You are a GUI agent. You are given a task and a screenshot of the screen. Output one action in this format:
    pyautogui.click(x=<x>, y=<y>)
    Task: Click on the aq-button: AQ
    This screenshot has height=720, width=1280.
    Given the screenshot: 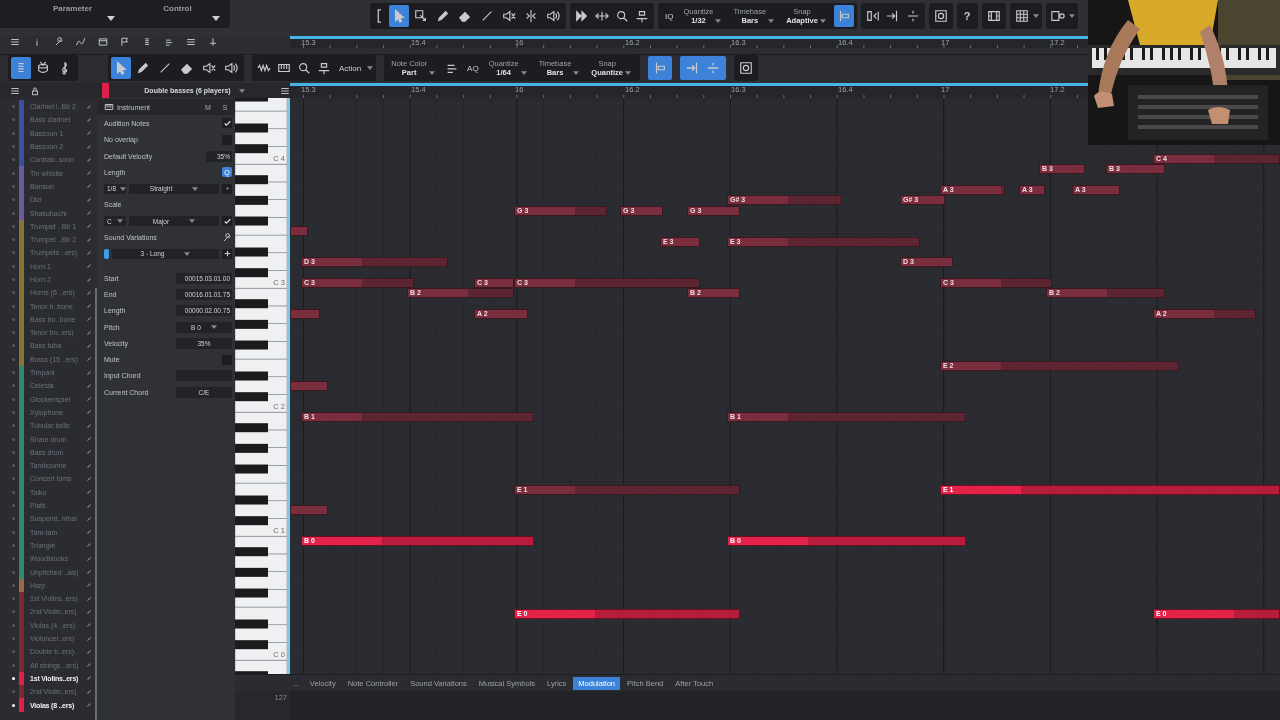 What is the action you would take?
    pyautogui.click(x=473, y=68)
    